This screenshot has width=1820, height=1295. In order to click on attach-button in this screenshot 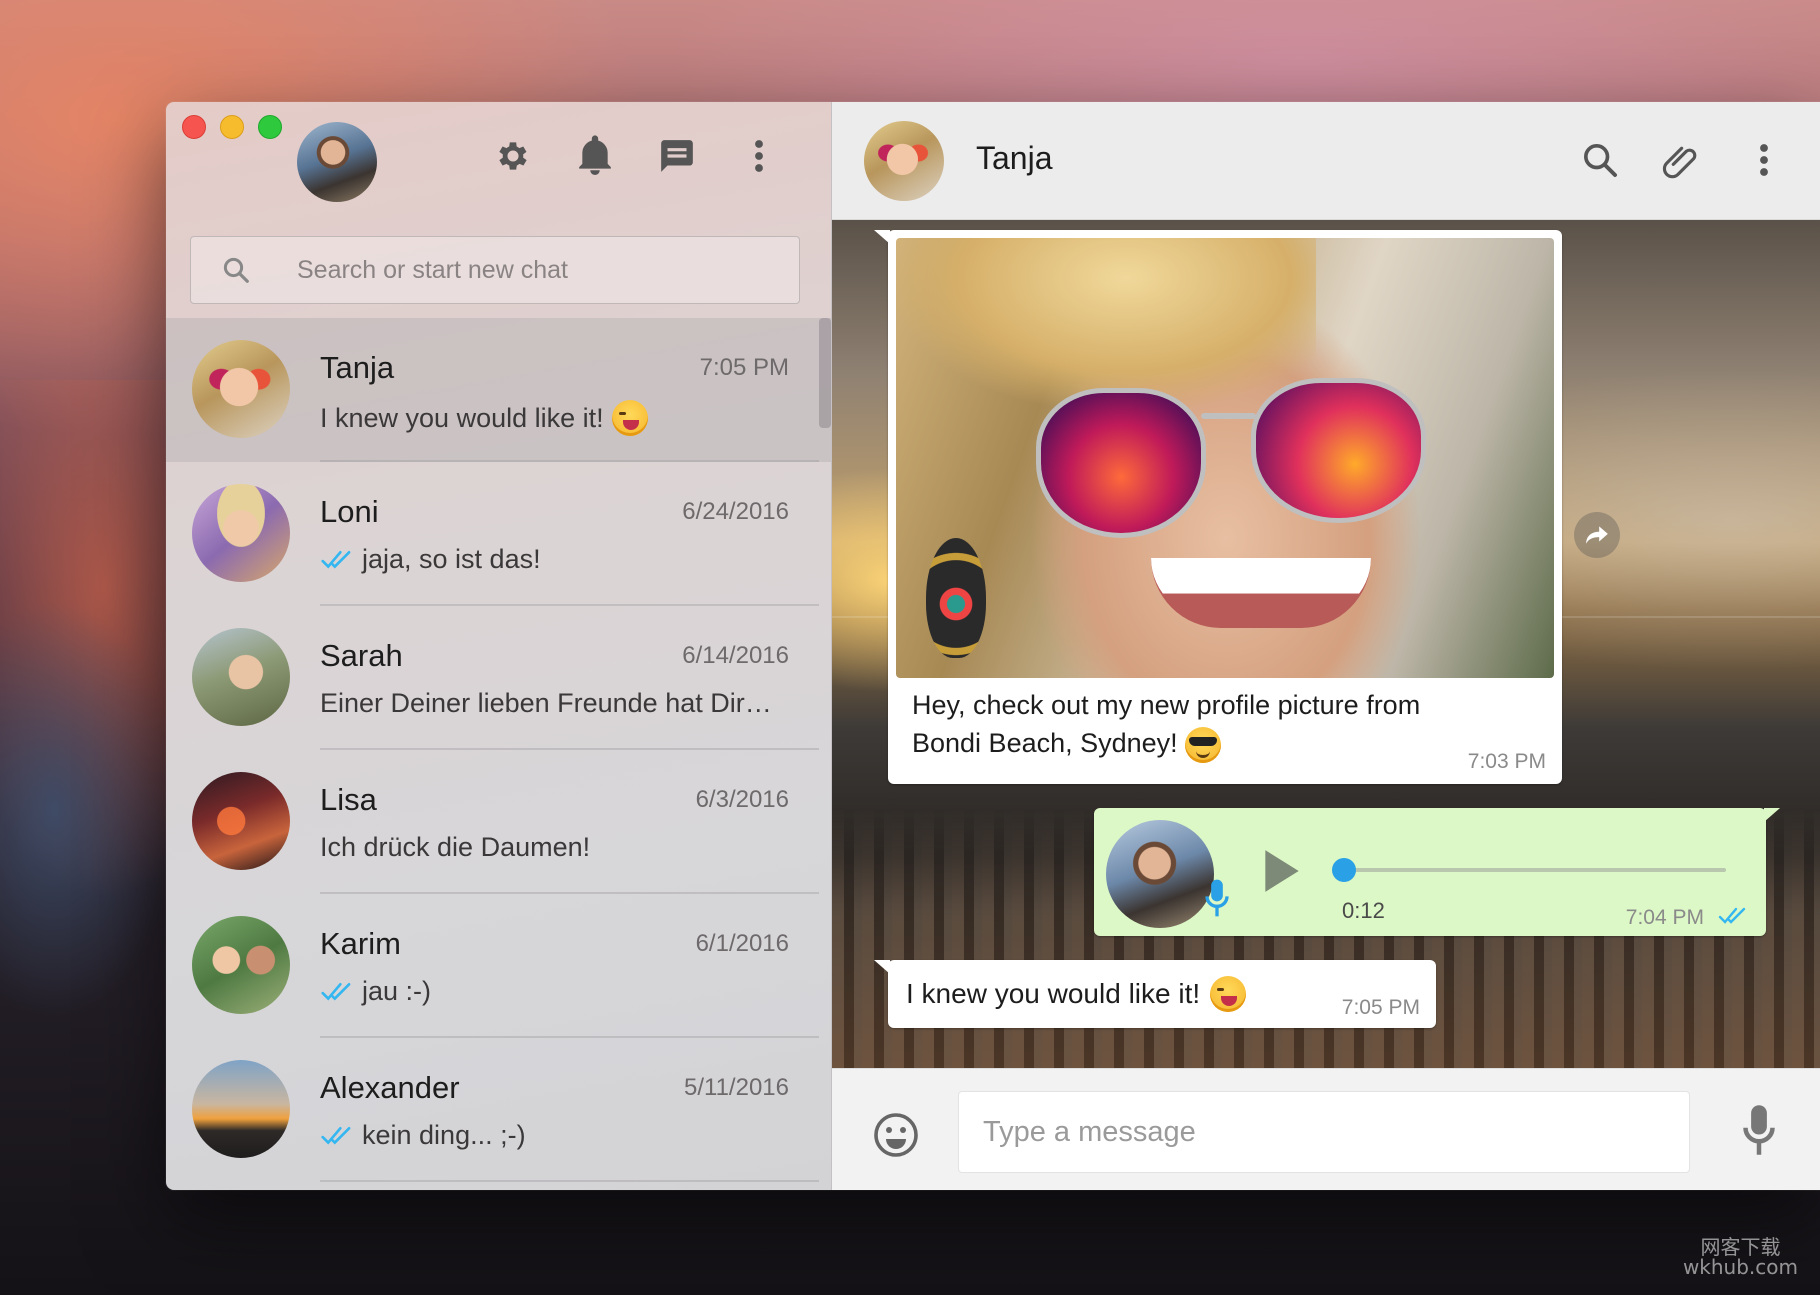, I will do `click(1682, 160)`.